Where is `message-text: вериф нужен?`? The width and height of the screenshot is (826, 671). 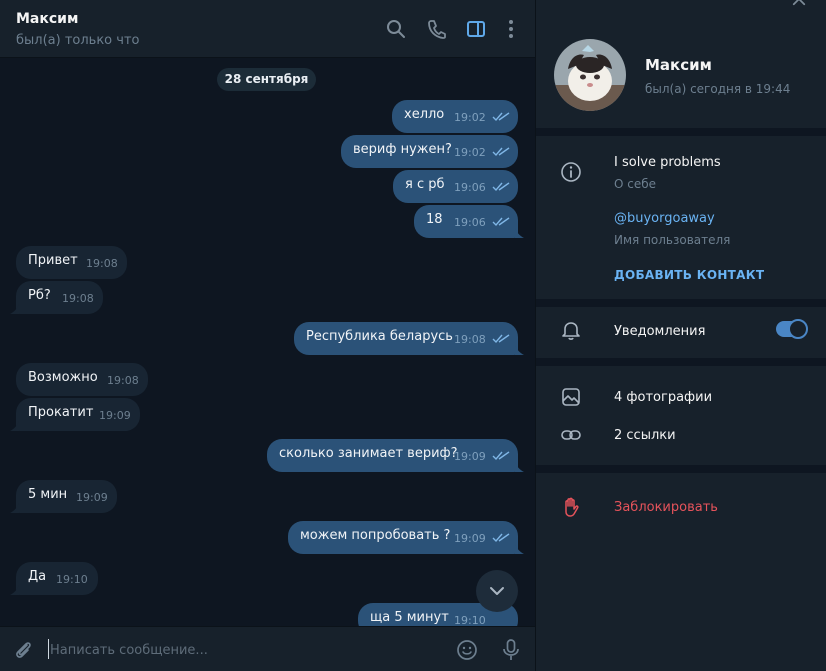
message-text: вериф нужен? is located at coordinates (402, 149).